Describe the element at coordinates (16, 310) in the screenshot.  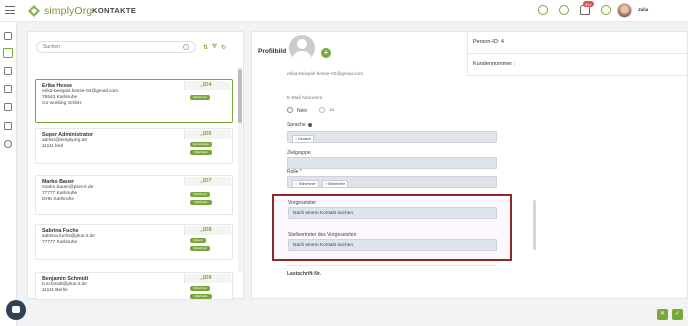
I see `chat-icon` at that location.